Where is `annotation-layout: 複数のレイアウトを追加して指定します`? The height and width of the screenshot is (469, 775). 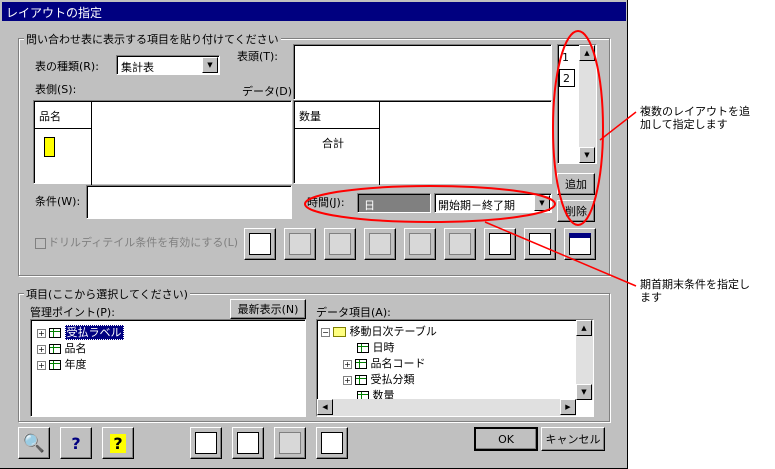 annotation-layout: 複数のレイアウトを追加して指定します is located at coordinates (695, 118).